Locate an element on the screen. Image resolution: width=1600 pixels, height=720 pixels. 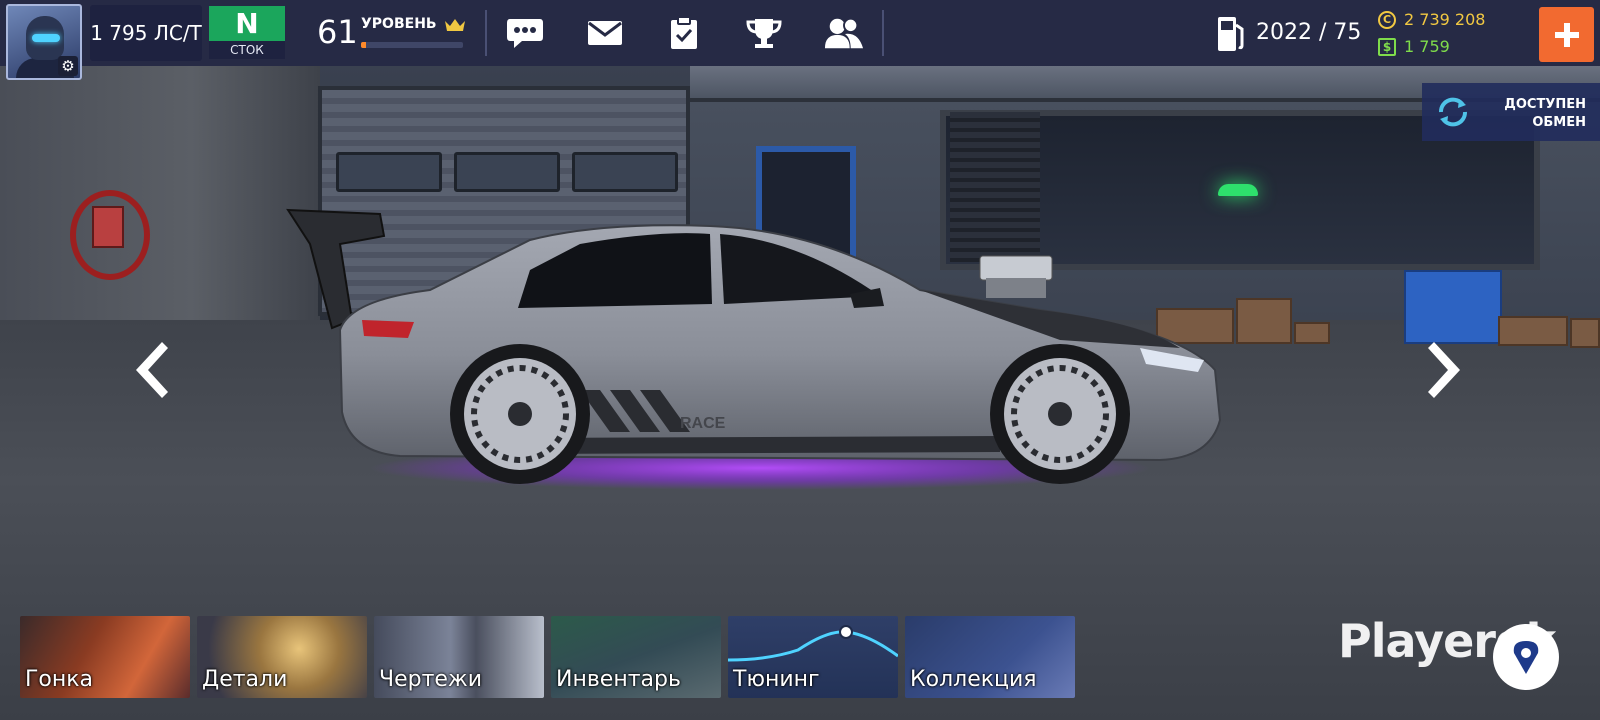
plus-icon is located at coordinates (1566, 34).